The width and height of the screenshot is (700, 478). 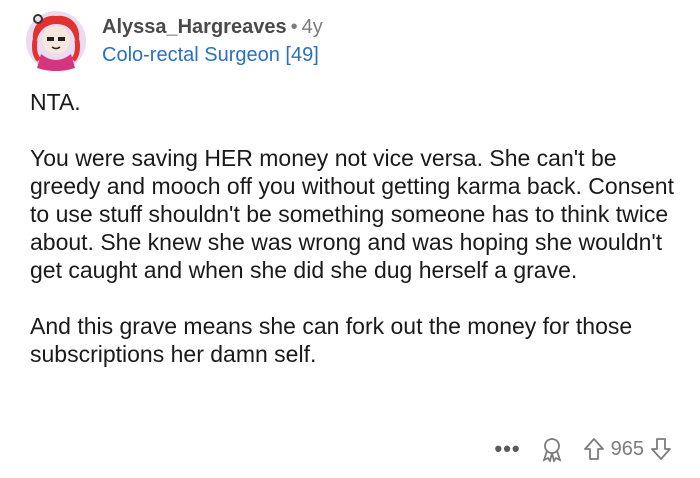 I want to click on username-link: Alyssa_Hargreaves, so click(x=194, y=27).